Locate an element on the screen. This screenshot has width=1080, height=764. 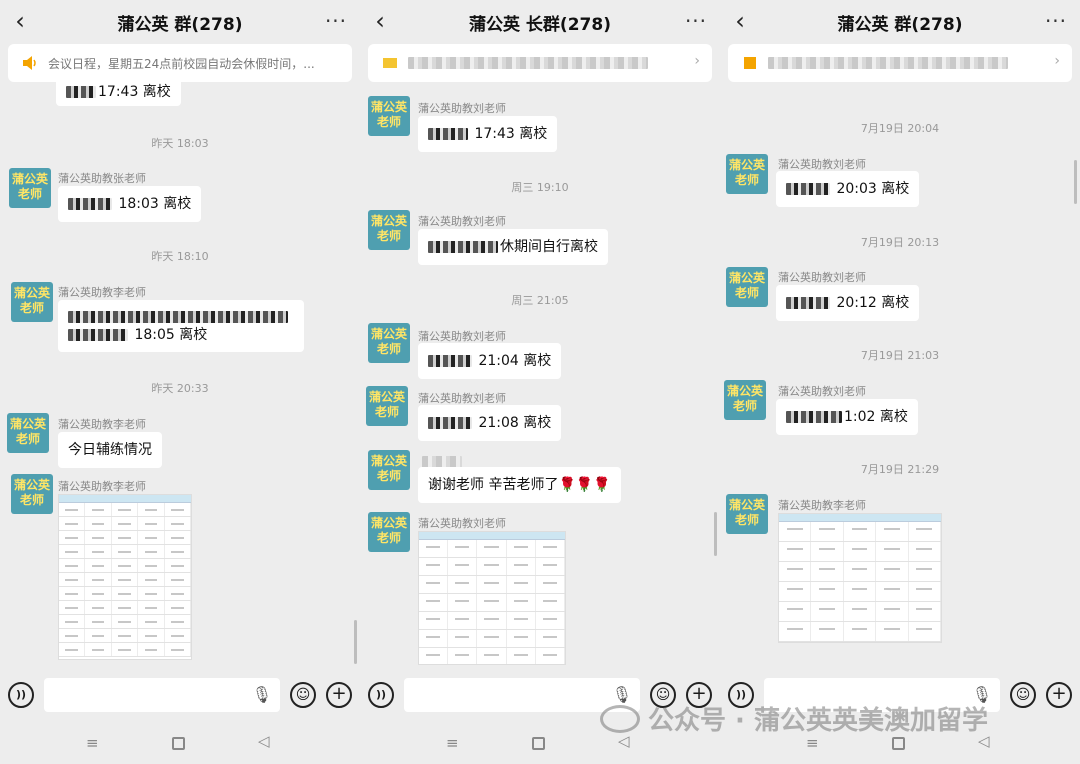
message-text: 17:43 离校 is located at coordinates (134, 92).